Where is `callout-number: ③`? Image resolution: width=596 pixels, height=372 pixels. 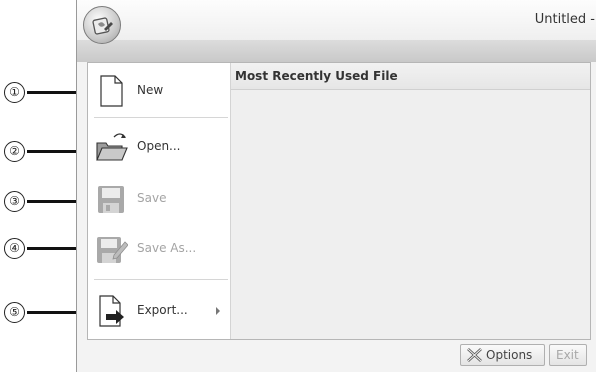 callout-number: ③ is located at coordinates (14, 201).